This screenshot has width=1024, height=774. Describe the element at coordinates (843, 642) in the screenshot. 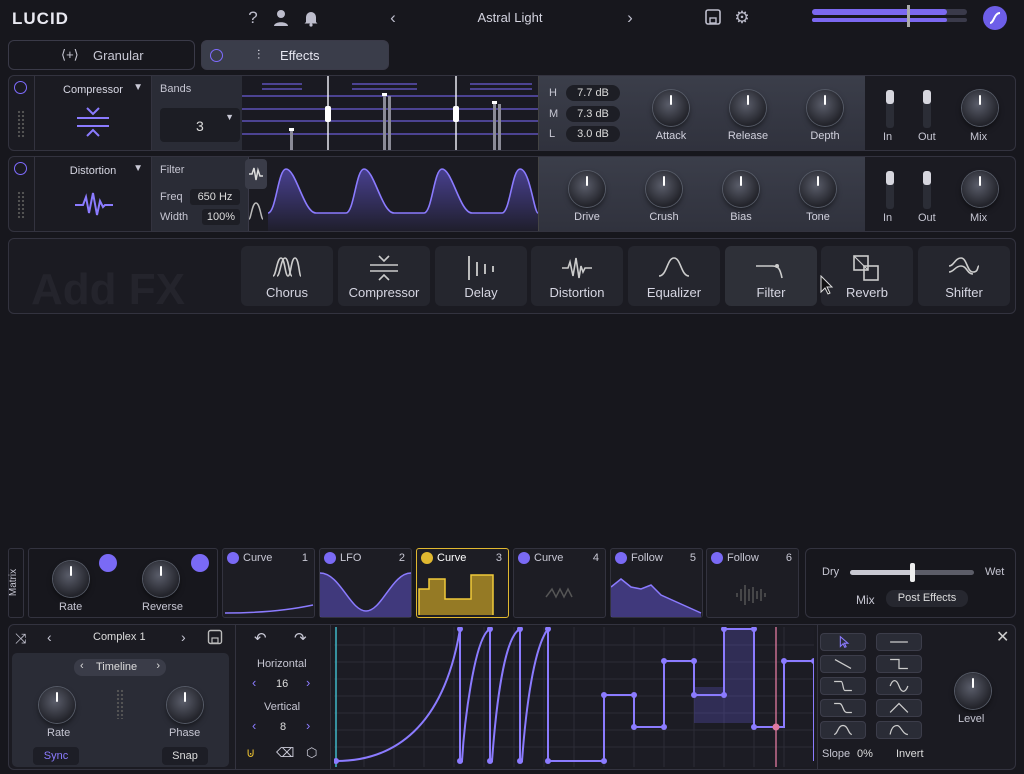

I see `pointer-tool-icon` at that location.